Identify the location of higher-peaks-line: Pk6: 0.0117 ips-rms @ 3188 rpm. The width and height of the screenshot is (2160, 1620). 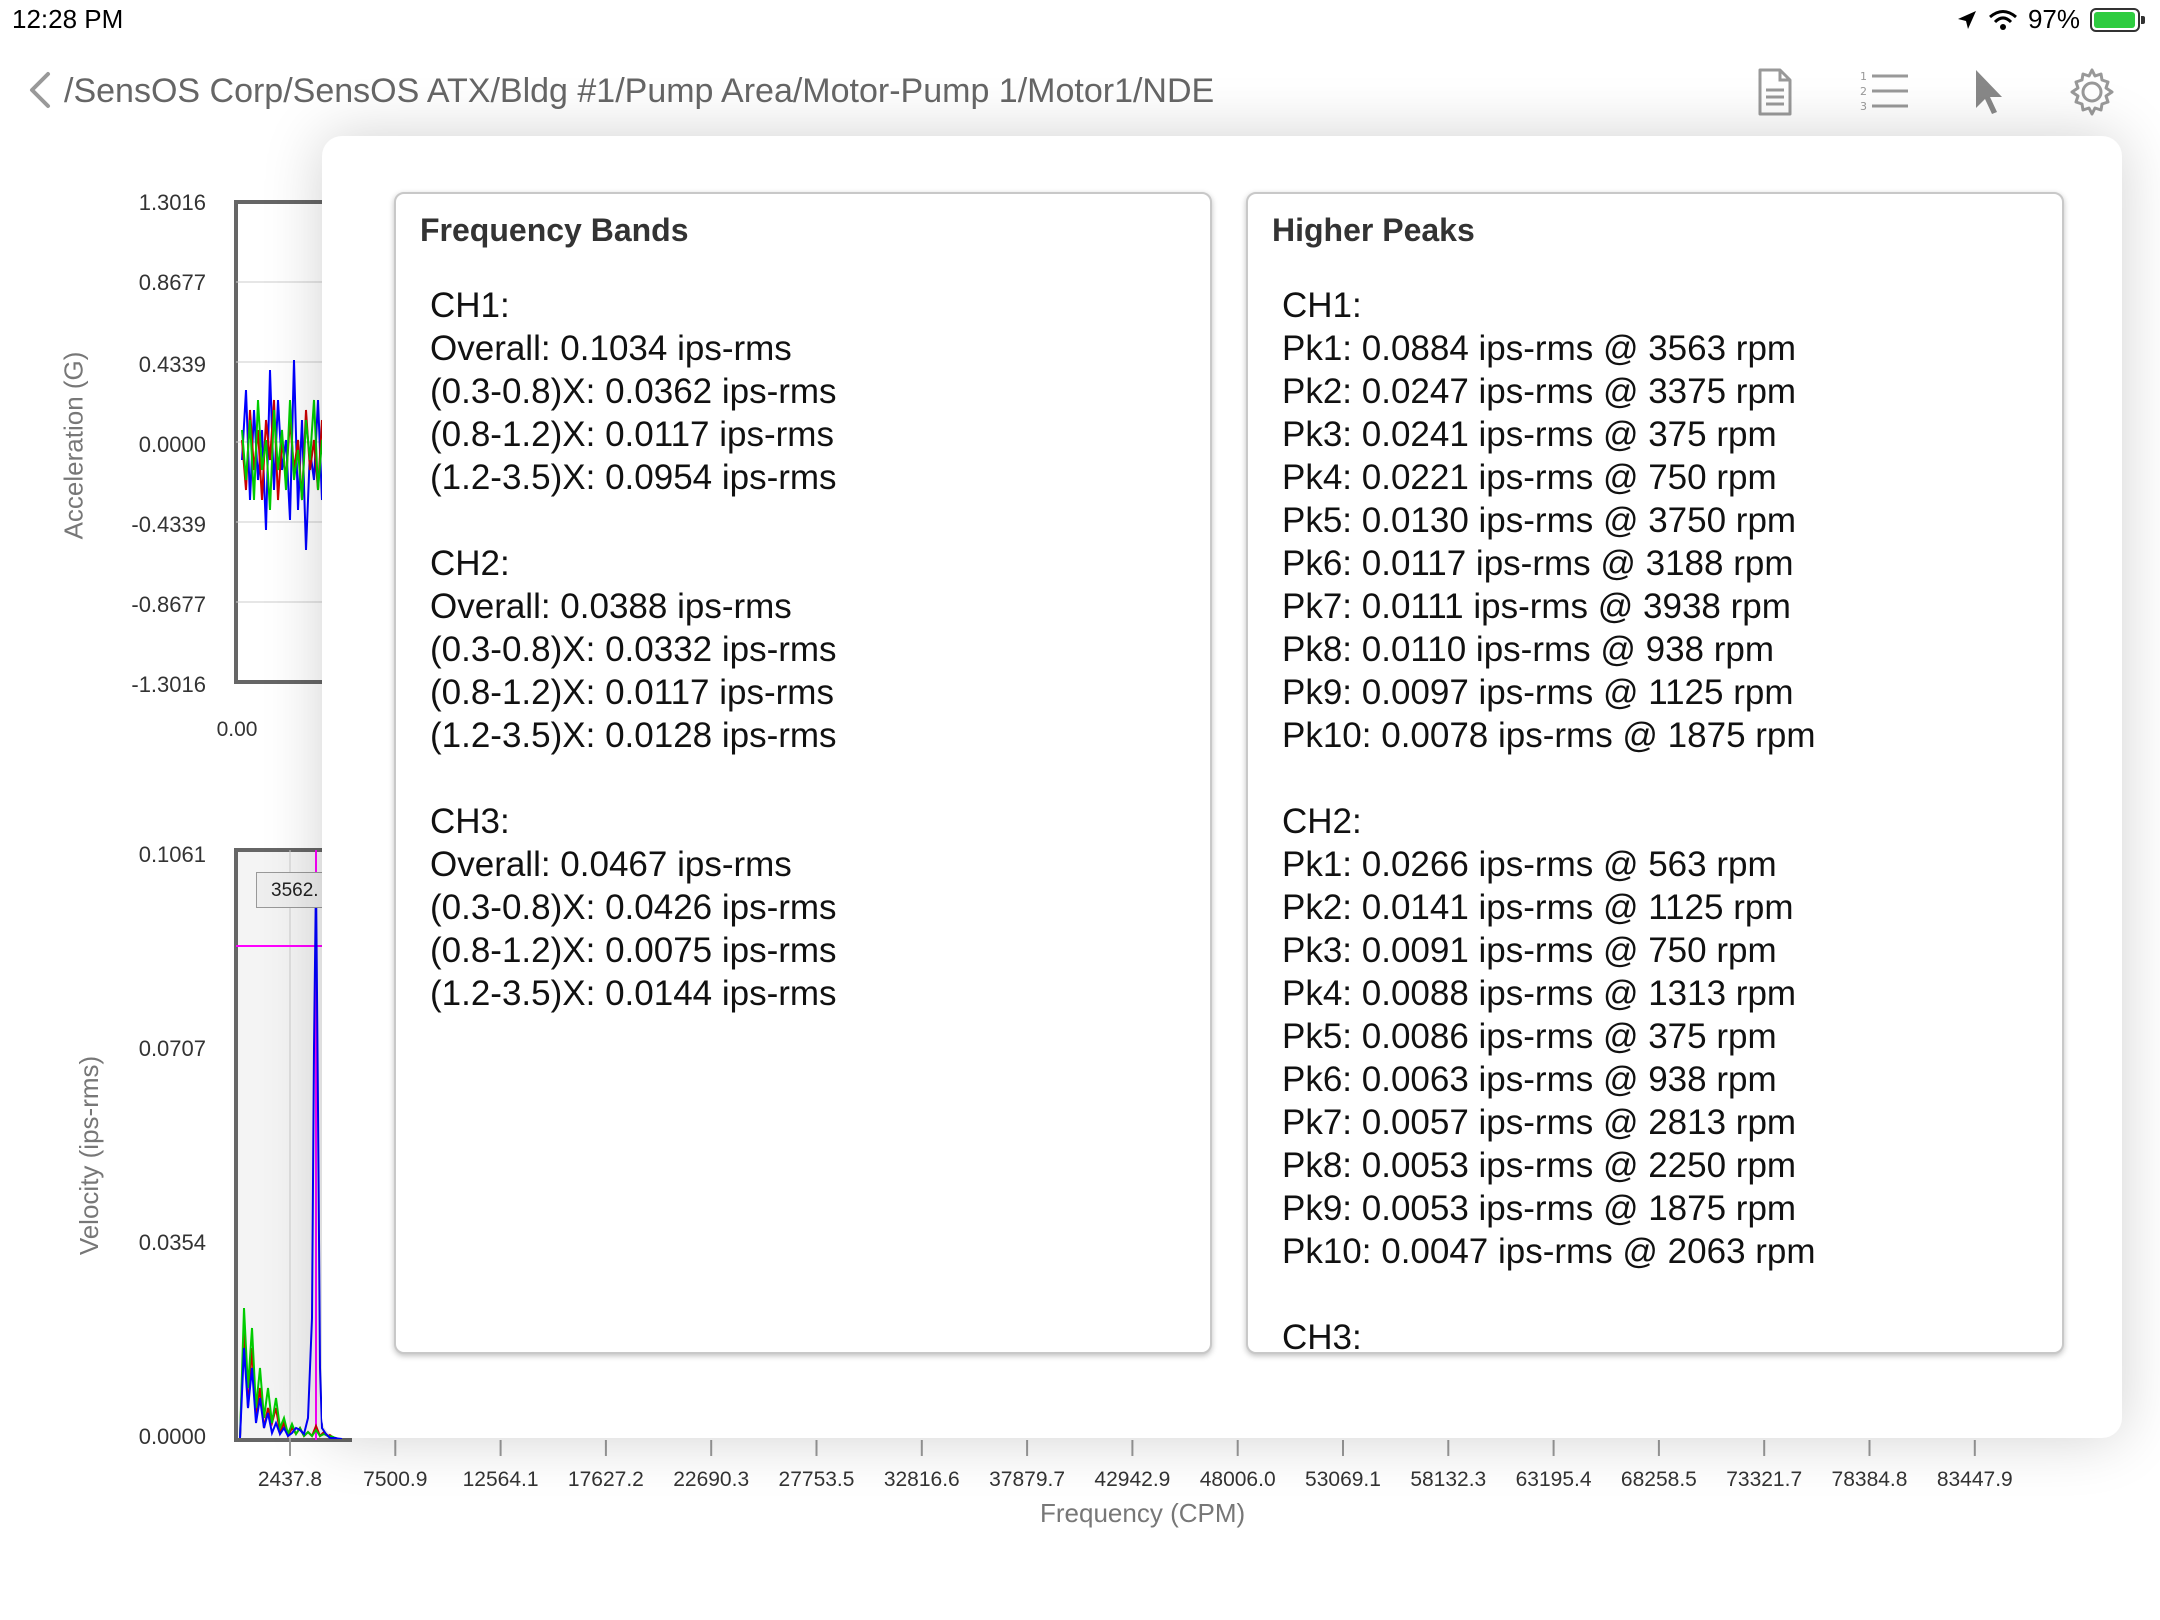
(1538, 563).